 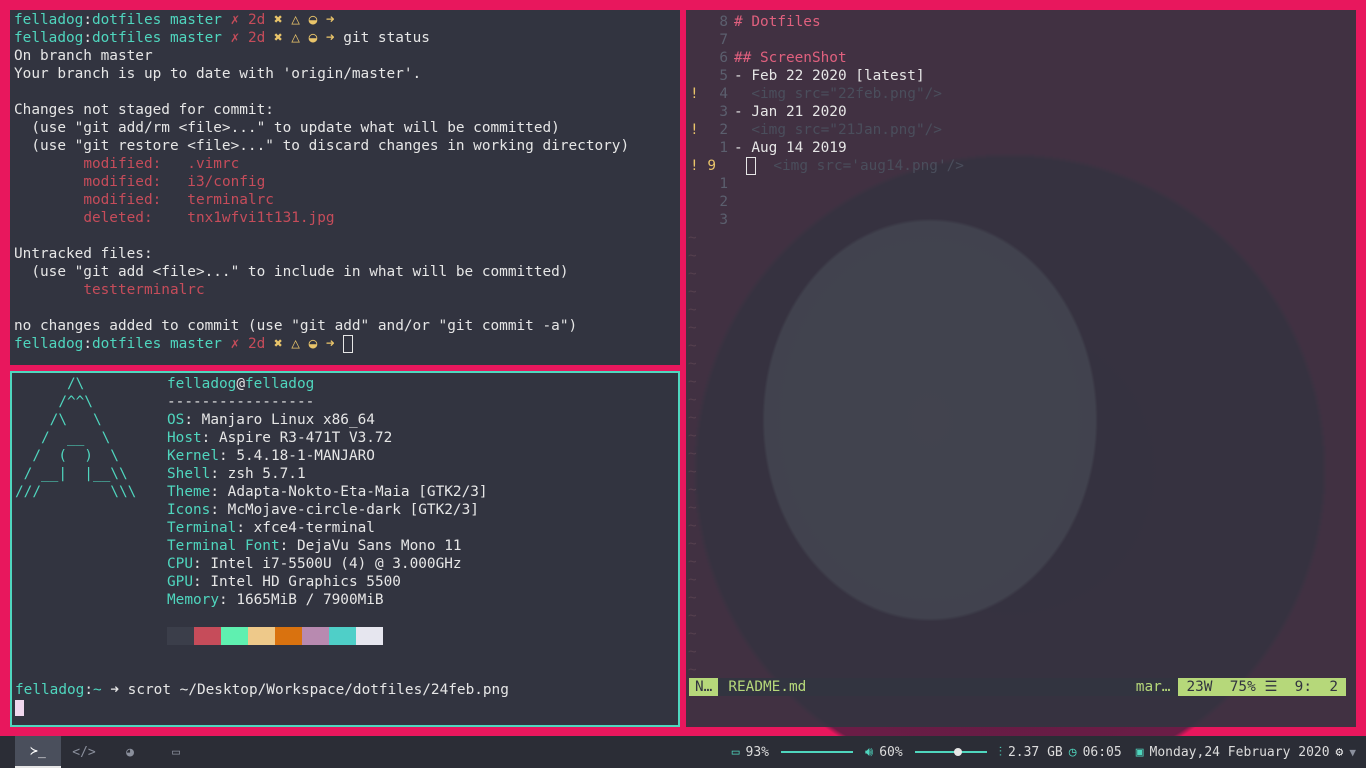 I want to click on filename: README.md, so click(x=767, y=687).